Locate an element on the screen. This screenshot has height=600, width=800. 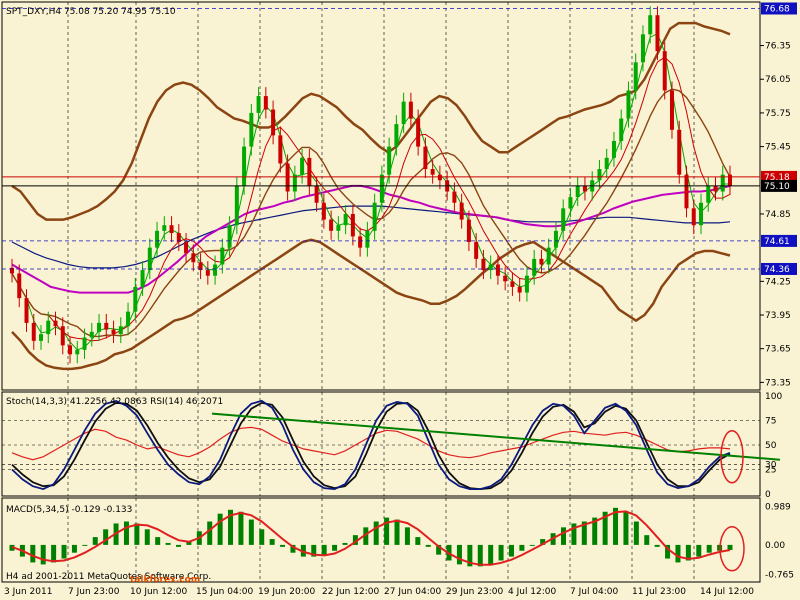
time-label: 7 Jul 04:00 is located at coordinates (594, 592).